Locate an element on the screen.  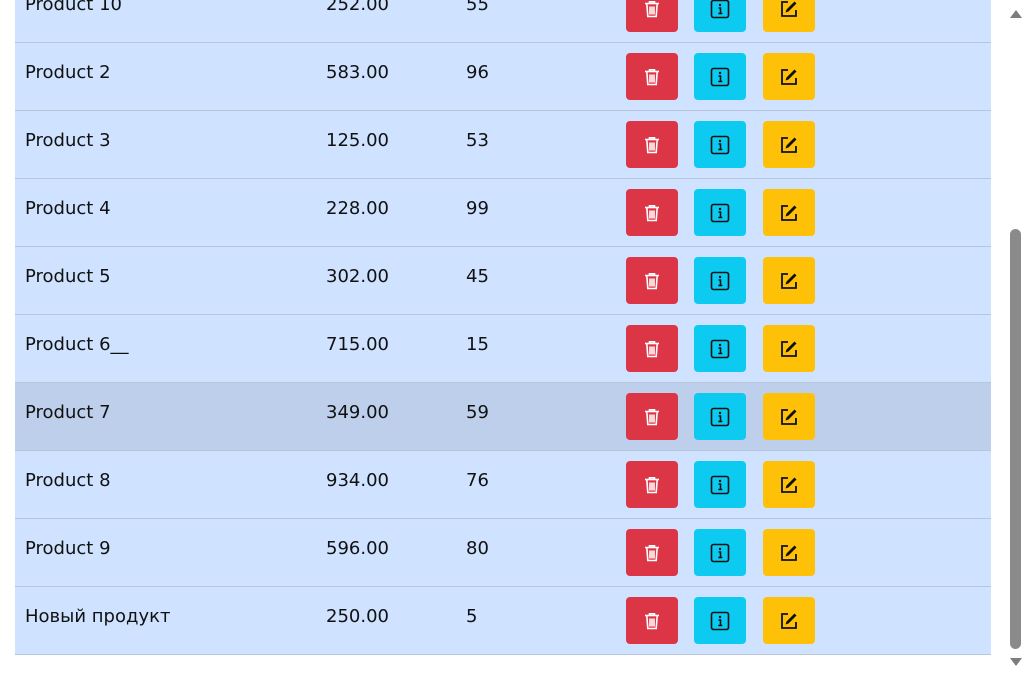
product-quantity: 99 is located at coordinates (477, 208).